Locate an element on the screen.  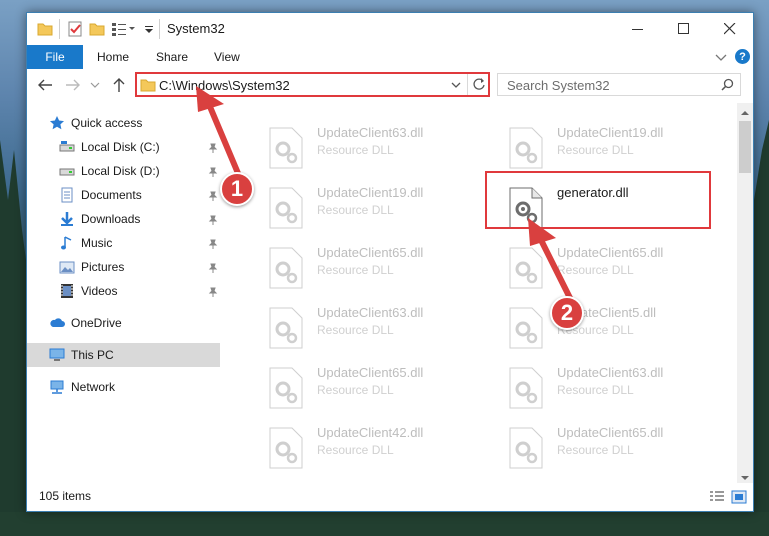
step-2-callout: 2 is located at coordinates (567, 313).